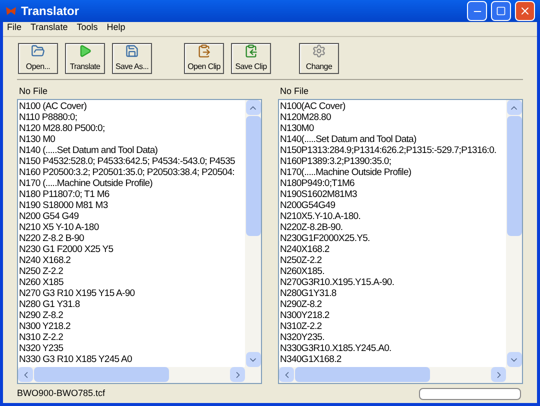  Describe the element at coordinates (308, 293) in the screenshot. I see `code-line: N280G1Y31.8` at that location.